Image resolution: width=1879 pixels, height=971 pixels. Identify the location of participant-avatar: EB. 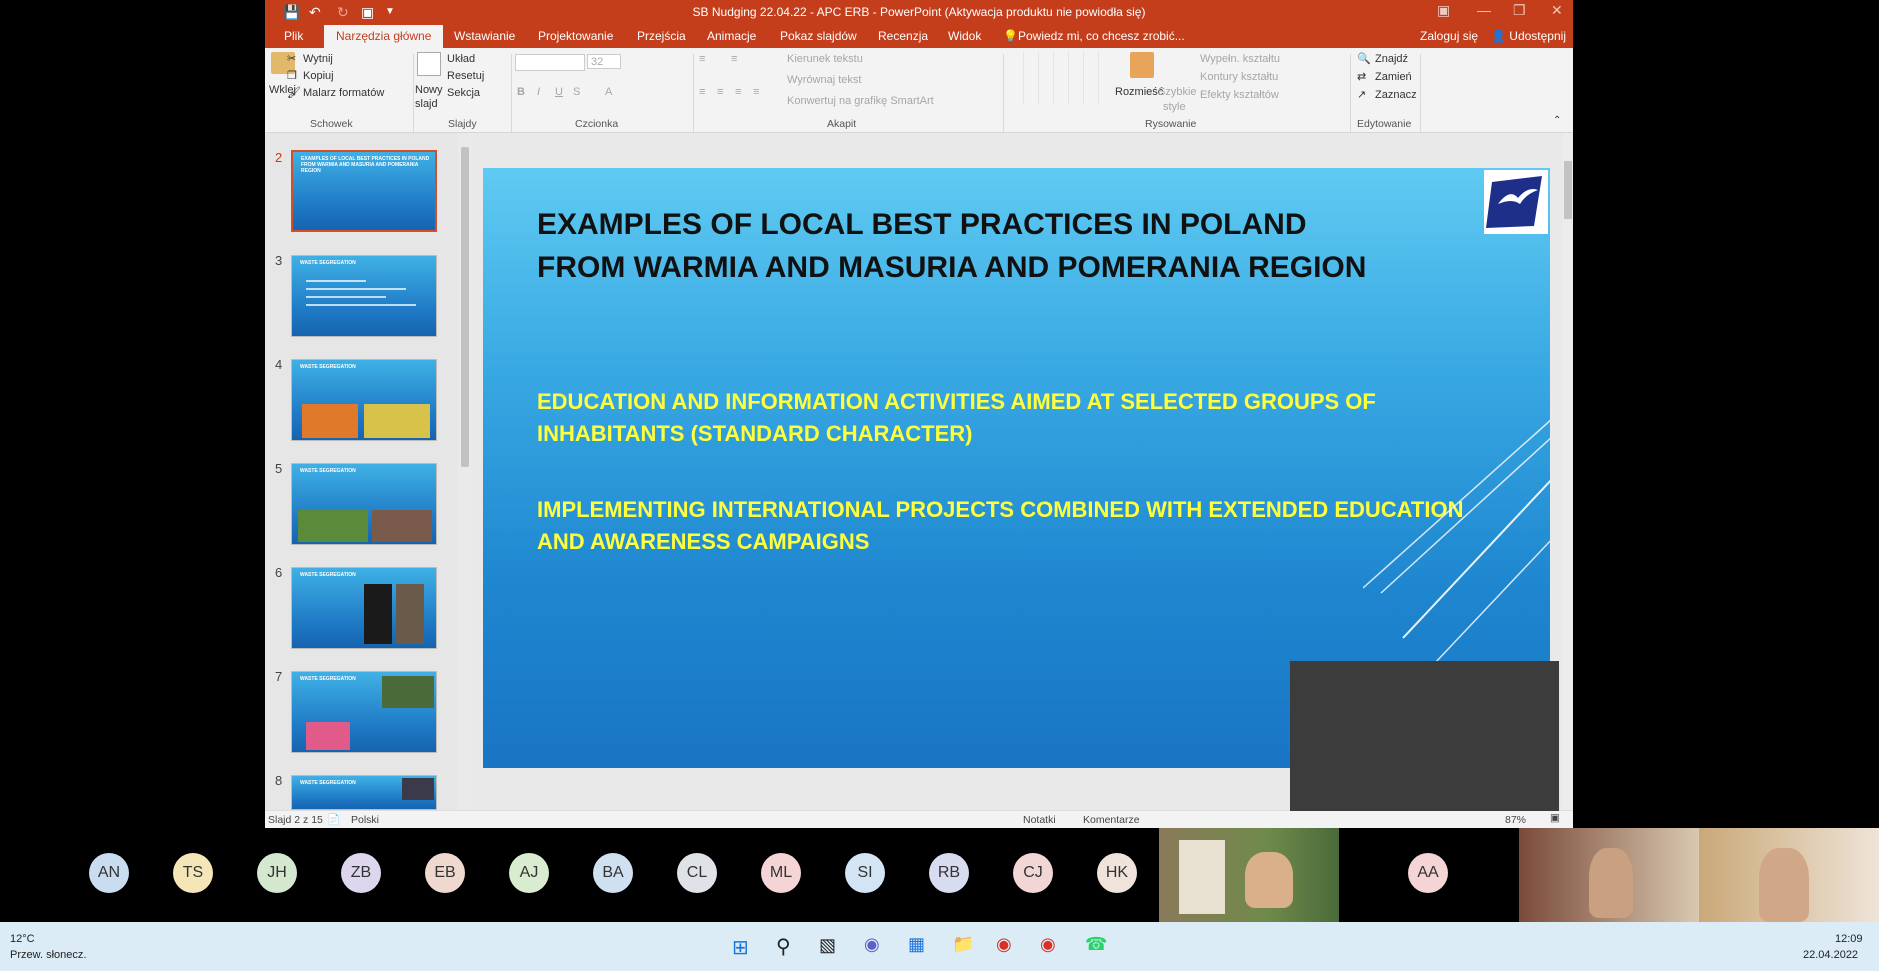
(445, 873).